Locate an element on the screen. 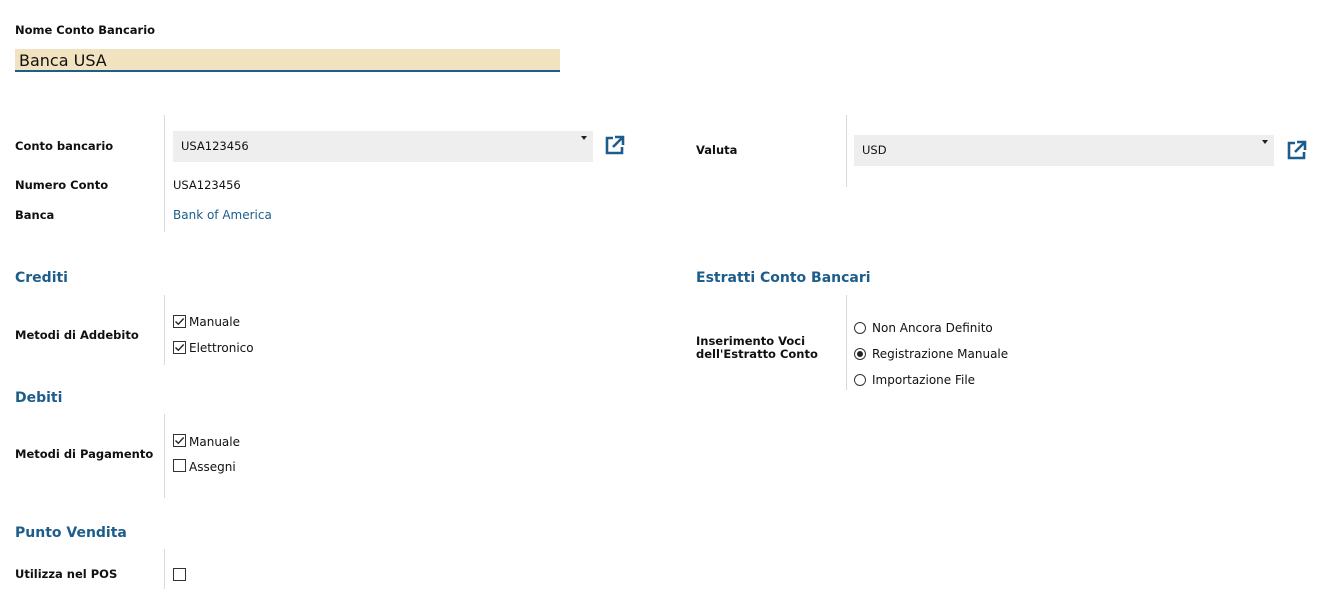  metodi-addebito-label: Metodi di Addebito is located at coordinates (77, 335).